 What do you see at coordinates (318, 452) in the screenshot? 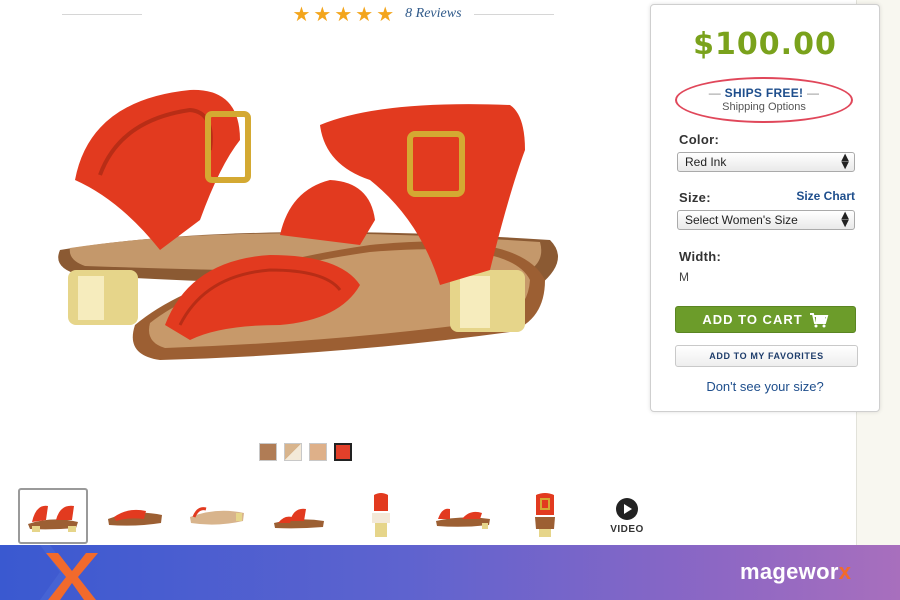
I see `swatch-light-tan` at bounding box center [318, 452].